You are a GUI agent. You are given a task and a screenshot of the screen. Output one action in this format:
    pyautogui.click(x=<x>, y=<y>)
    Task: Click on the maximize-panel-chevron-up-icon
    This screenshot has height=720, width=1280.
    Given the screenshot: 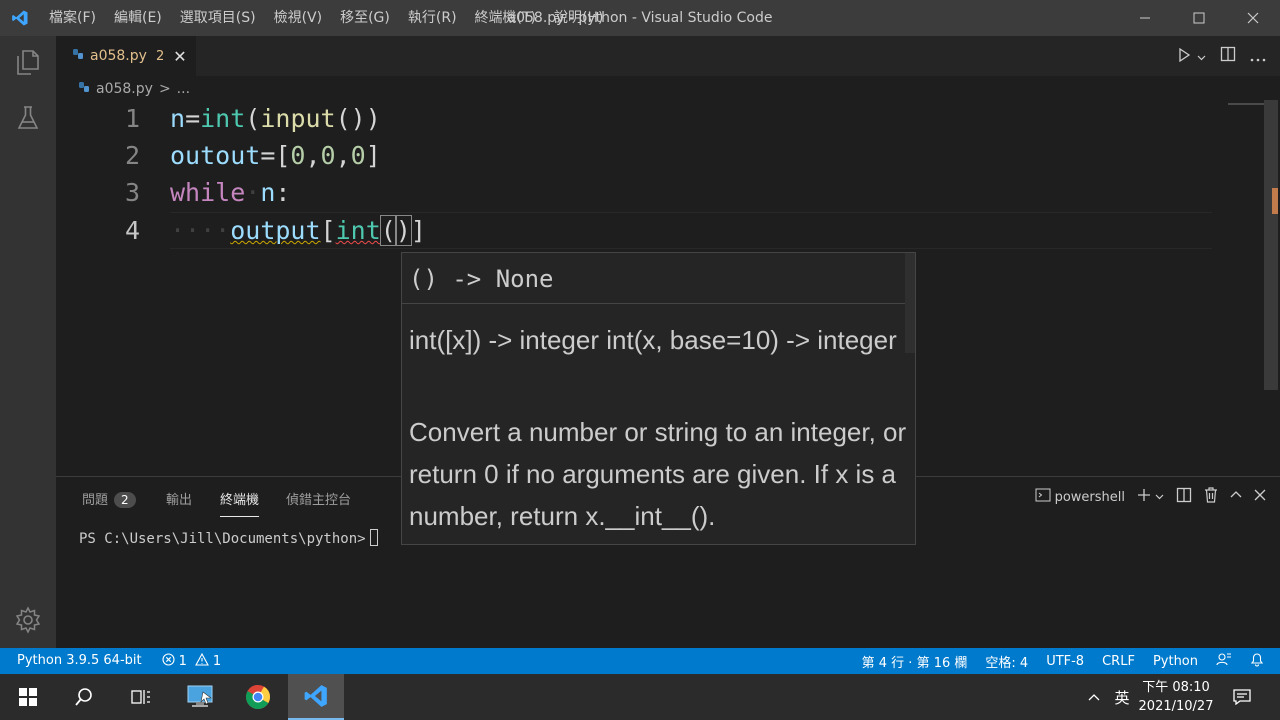 What is the action you would take?
    pyautogui.click(x=1236, y=497)
    